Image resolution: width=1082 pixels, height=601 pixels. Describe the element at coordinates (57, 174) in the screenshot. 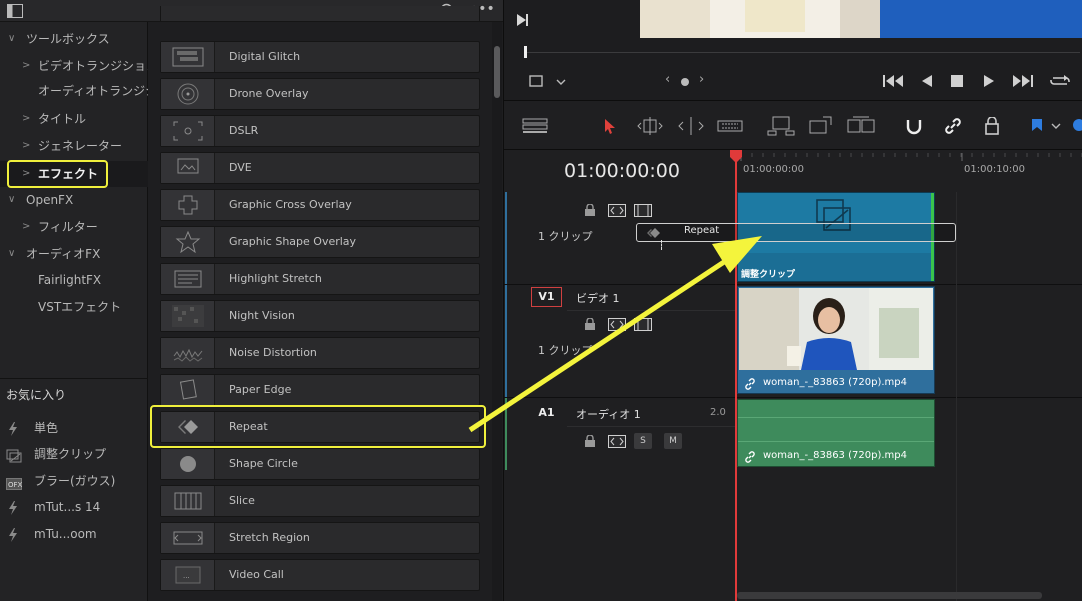

I see `highlight-box-effects` at that location.